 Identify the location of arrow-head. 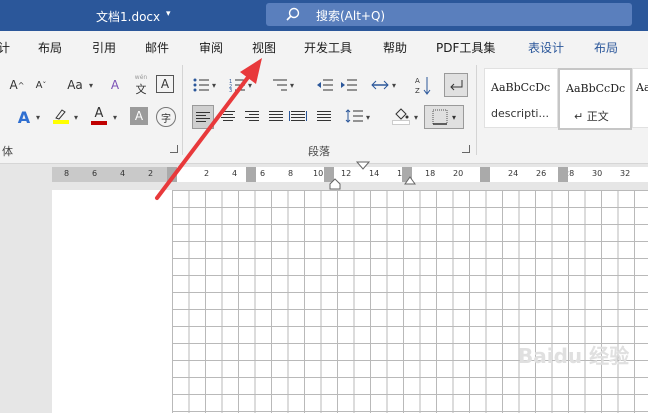
(251, 71).